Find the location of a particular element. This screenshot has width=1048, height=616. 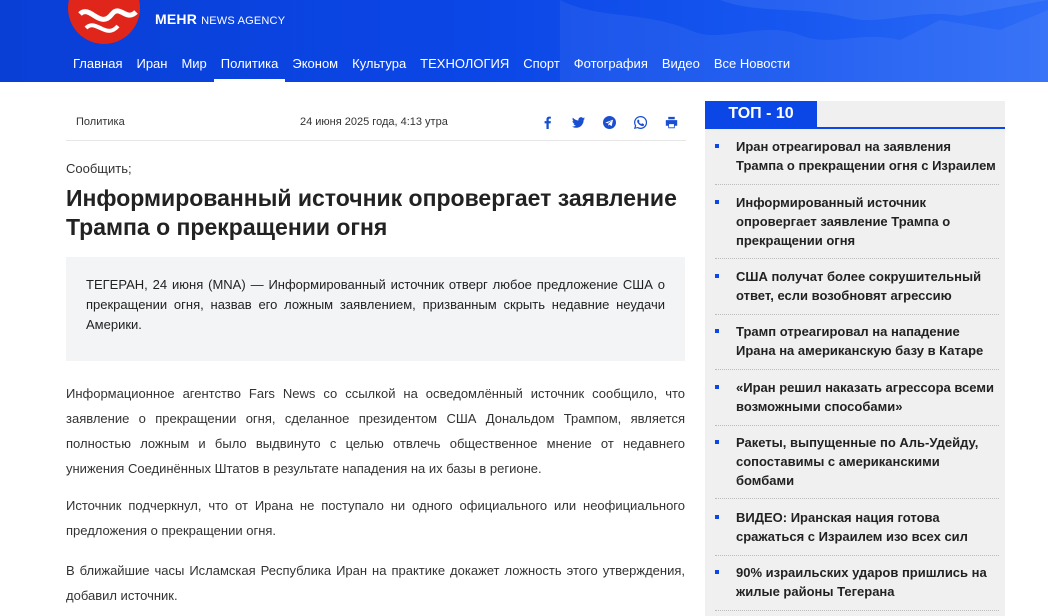

top-10-badge: ТОП - 10 is located at coordinates (761, 114).